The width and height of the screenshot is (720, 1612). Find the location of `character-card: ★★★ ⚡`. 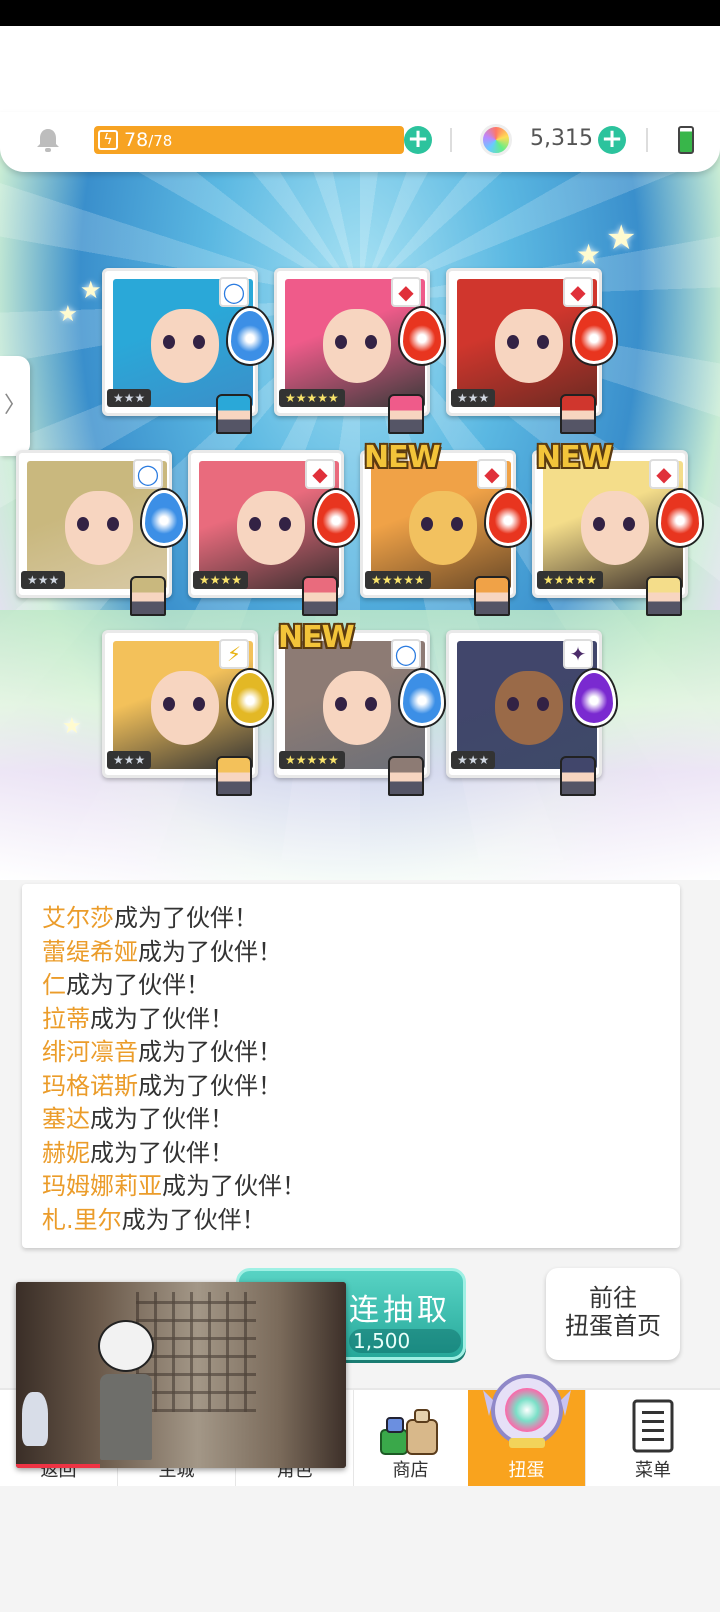

character-card: ★★★ ⚡ is located at coordinates (187, 713).